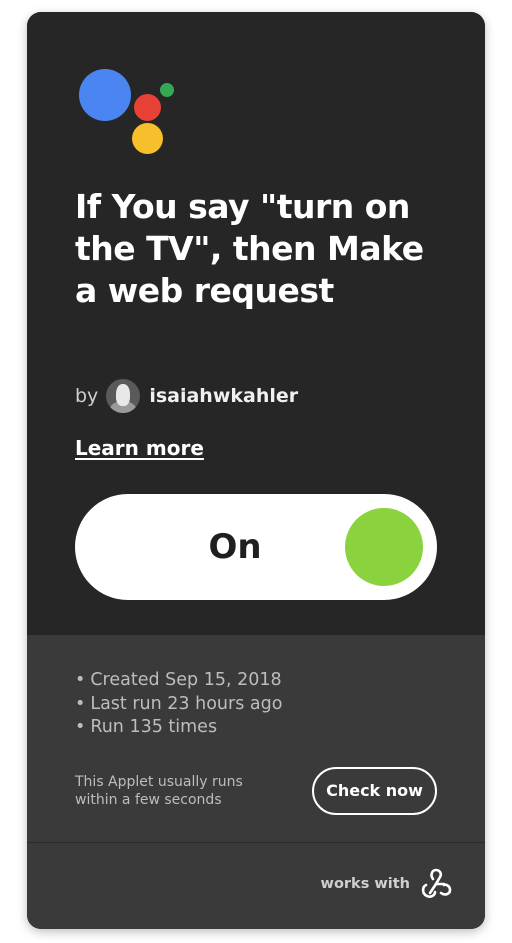 The image size is (512, 943). I want to click on avatar, so click(123, 396).